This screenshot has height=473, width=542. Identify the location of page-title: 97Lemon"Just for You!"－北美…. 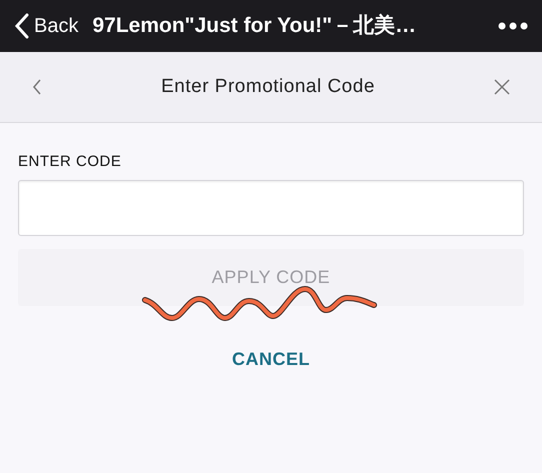
(254, 26).